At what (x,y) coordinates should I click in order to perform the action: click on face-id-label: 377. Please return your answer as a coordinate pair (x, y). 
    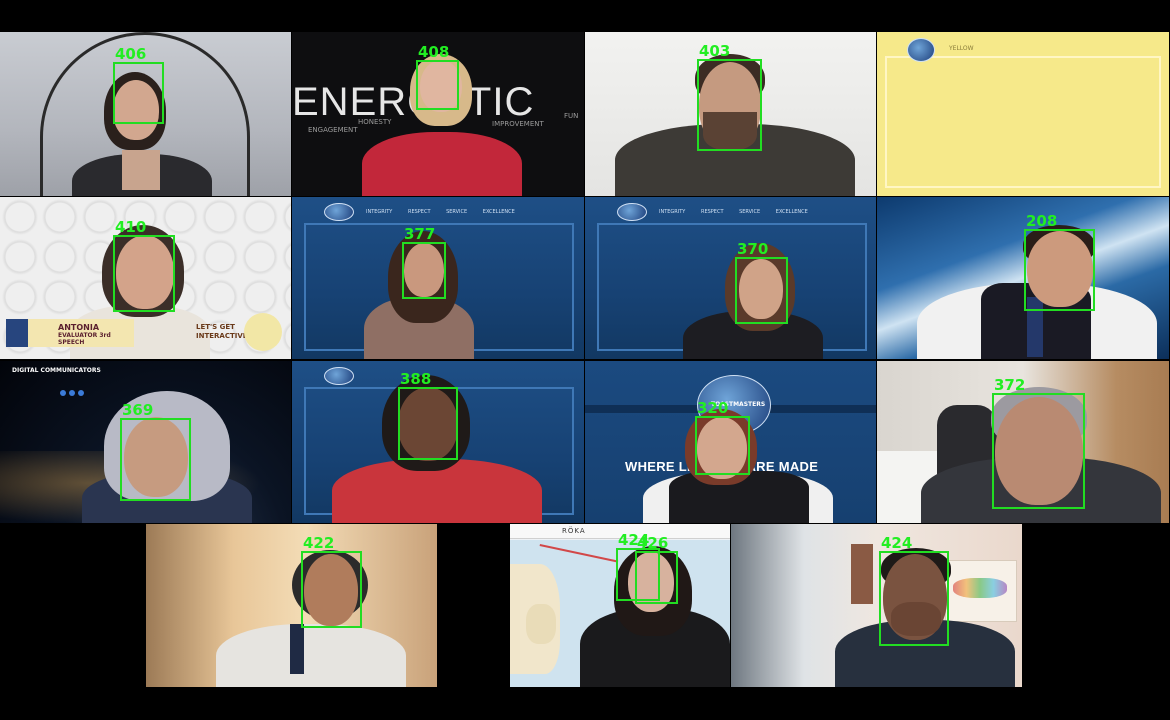
    Looking at the image, I should click on (420, 234).